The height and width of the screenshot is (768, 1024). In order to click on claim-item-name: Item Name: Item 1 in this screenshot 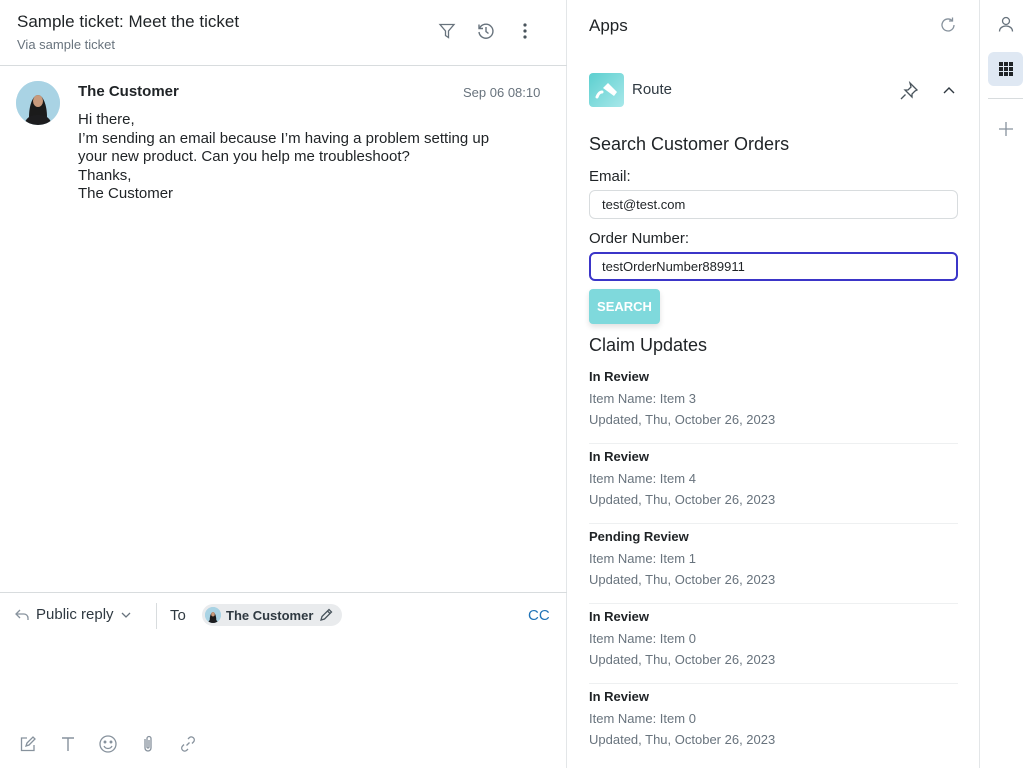, I will do `click(642, 558)`.